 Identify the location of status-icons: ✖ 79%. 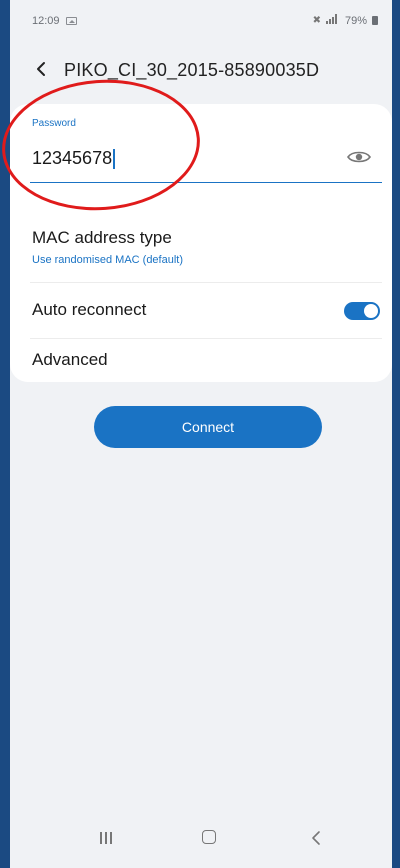
(345, 20).